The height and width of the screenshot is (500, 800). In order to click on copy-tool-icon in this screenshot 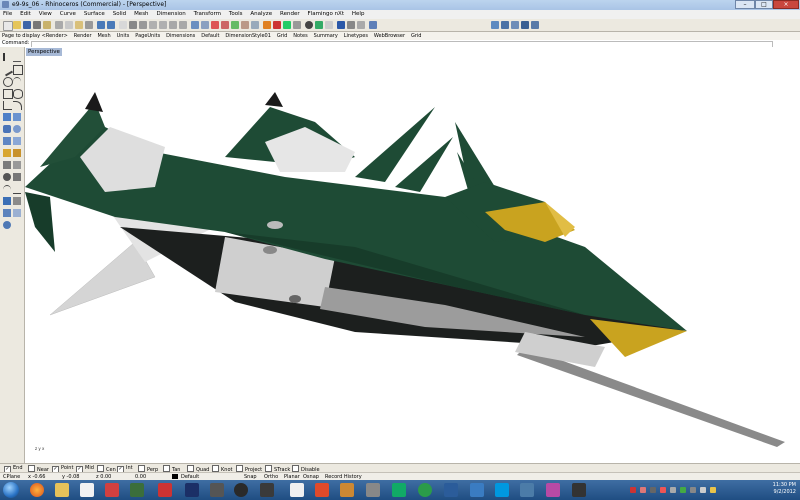, I will do `click(7, 165)`.